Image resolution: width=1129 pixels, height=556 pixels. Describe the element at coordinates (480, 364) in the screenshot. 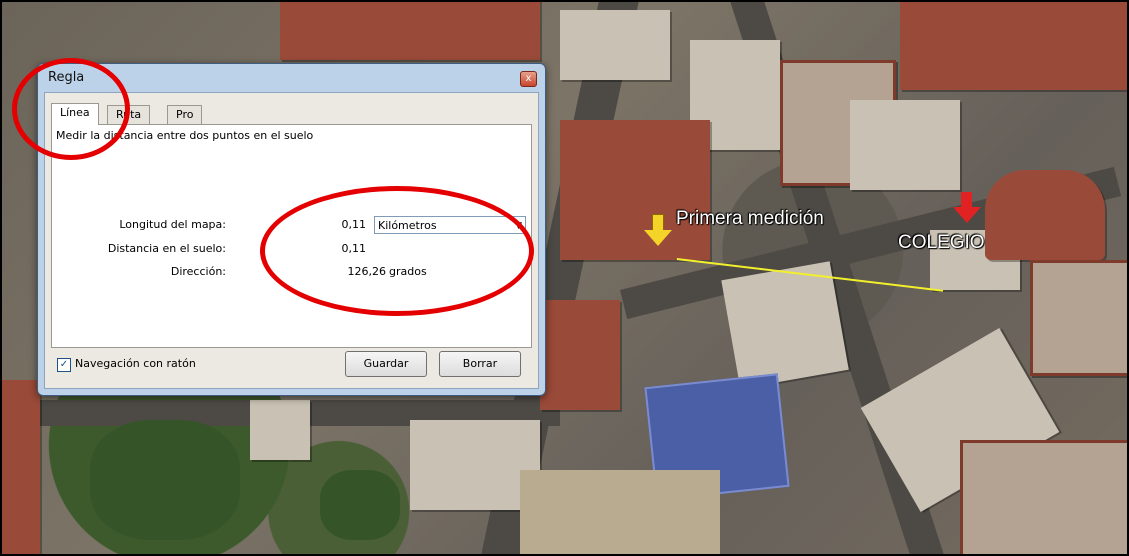

I see `clear-button: Borrar` at that location.